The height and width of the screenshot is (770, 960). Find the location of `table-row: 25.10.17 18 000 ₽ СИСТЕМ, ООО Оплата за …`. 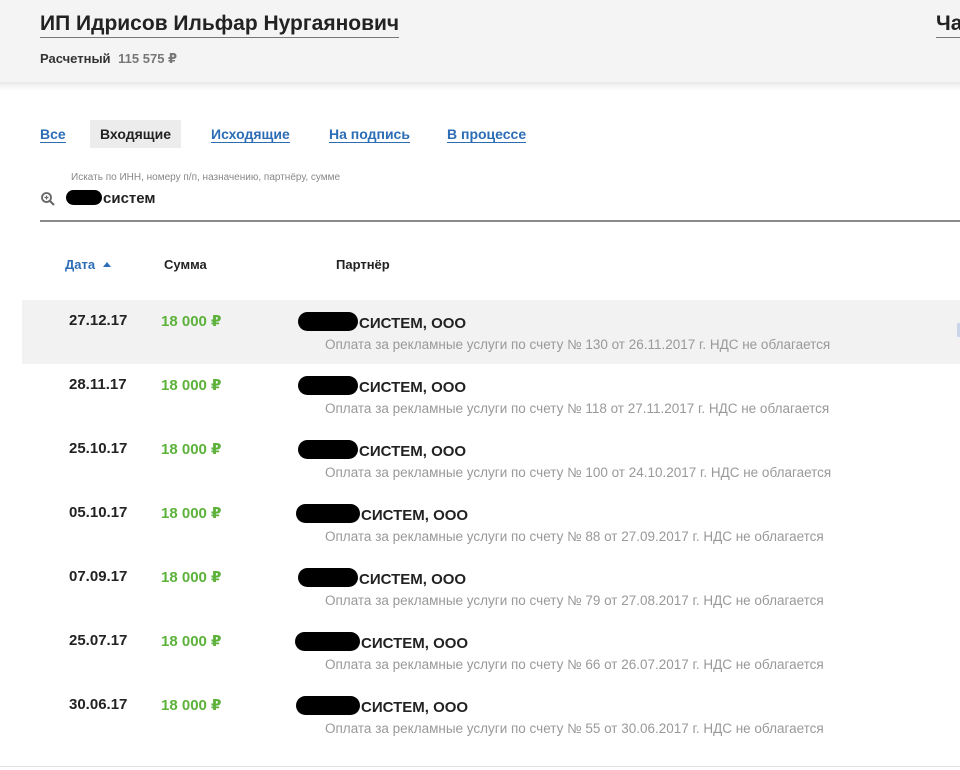

table-row: 25.10.17 18 000 ₽ СИСТЕМ, ООО Оплата за … is located at coordinates (491, 460).